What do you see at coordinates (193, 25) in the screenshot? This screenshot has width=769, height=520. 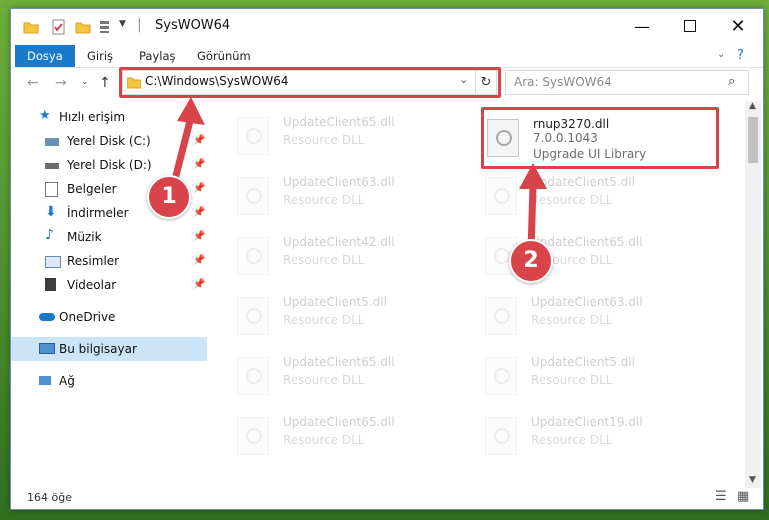 I see `window-title: SysWOW64` at bounding box center [193, 25].